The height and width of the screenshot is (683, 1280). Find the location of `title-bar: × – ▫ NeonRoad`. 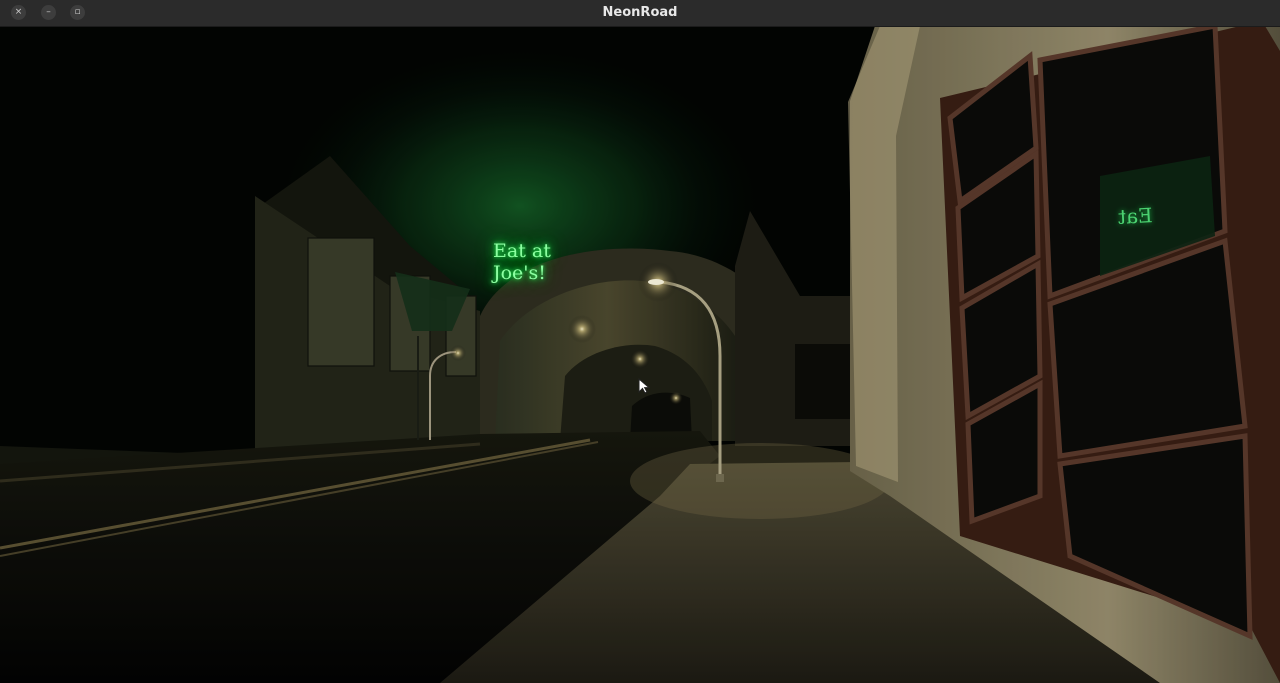

title-bar: × – ▫ NeonRoad is located at coordinates (640, 13).